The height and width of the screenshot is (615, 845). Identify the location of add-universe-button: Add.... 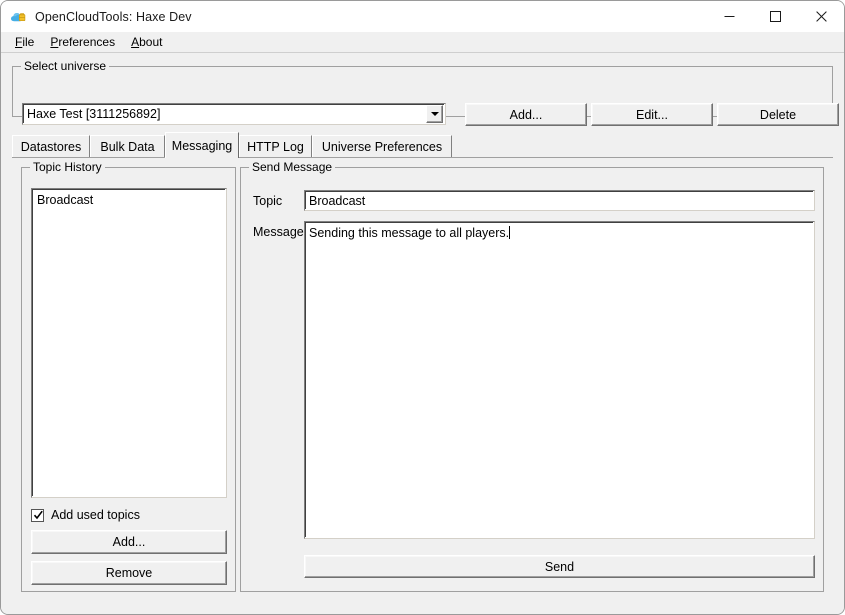
(526, 114).